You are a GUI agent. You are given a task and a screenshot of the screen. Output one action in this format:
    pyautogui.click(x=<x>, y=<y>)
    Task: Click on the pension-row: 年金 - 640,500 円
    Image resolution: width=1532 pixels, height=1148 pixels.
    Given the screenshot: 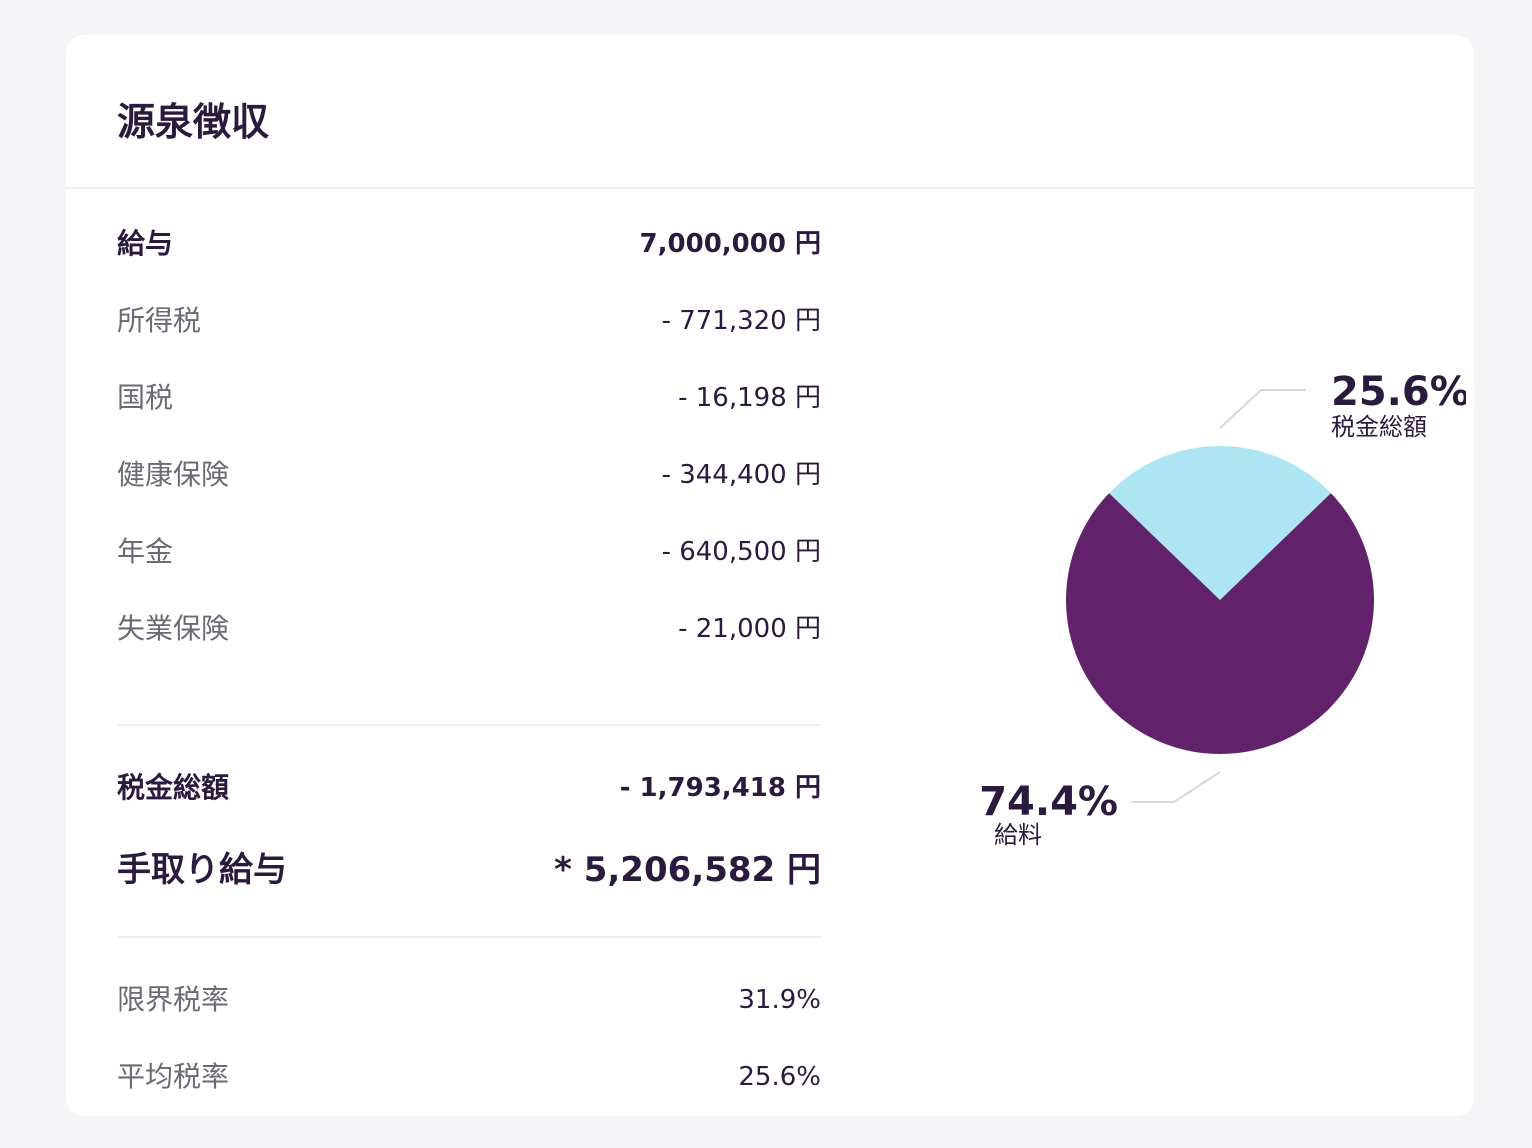 What is the action you would take?
    pyautogui.click(x=469, y=552)
    